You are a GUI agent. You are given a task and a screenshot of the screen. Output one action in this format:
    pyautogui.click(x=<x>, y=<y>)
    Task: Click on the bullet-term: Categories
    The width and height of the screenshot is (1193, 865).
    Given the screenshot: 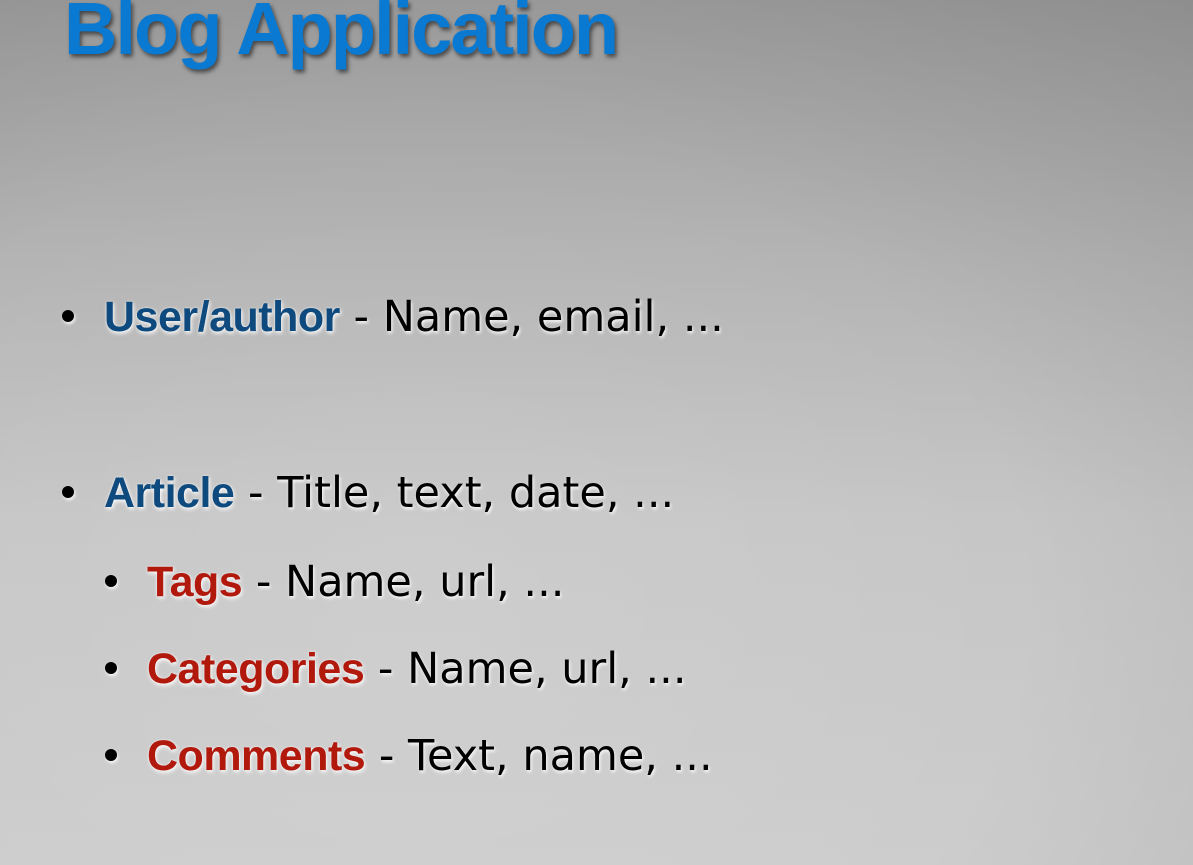 What is the action you would take?
    pyautogui.click(x=256, y=669)
    